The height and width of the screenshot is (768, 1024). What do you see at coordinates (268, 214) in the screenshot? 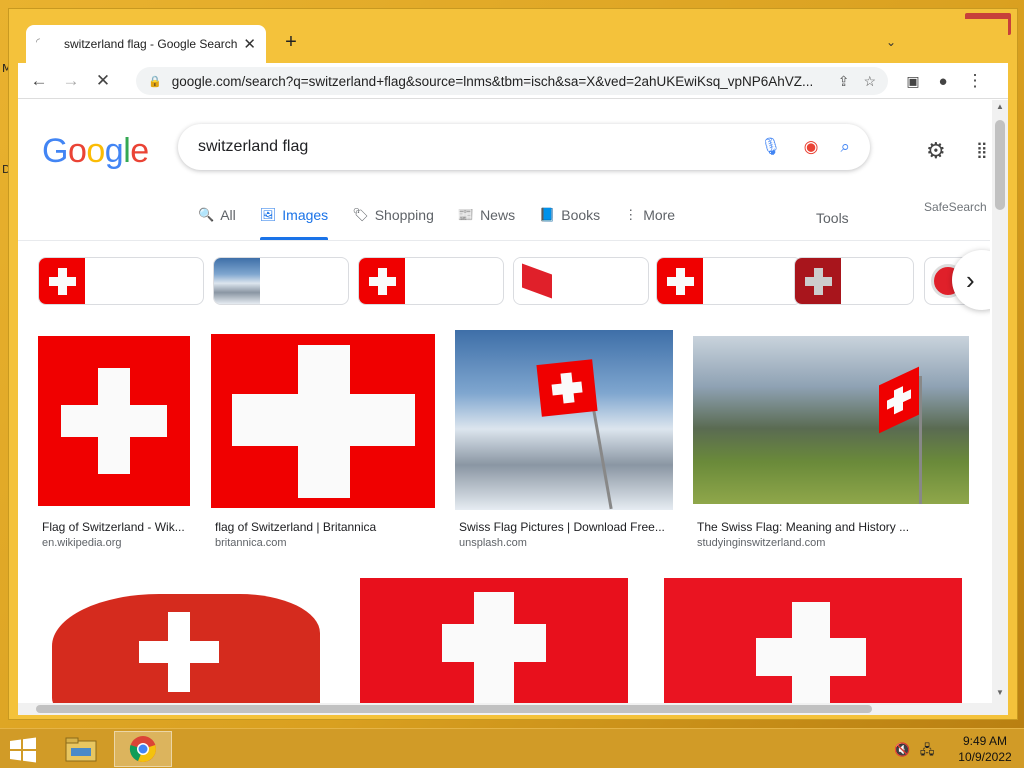
I see `image-icon: 🖼` at bounding box center [268, 214].